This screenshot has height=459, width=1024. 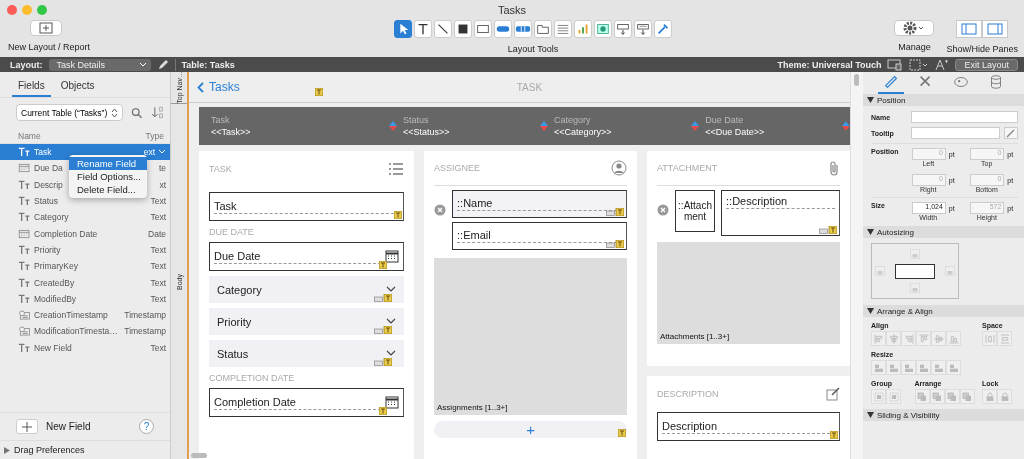 What do you see at coordinates (232, 232) in the screenshot?
I see `field-label: DUE DATE` at bounding box center [232, 232].